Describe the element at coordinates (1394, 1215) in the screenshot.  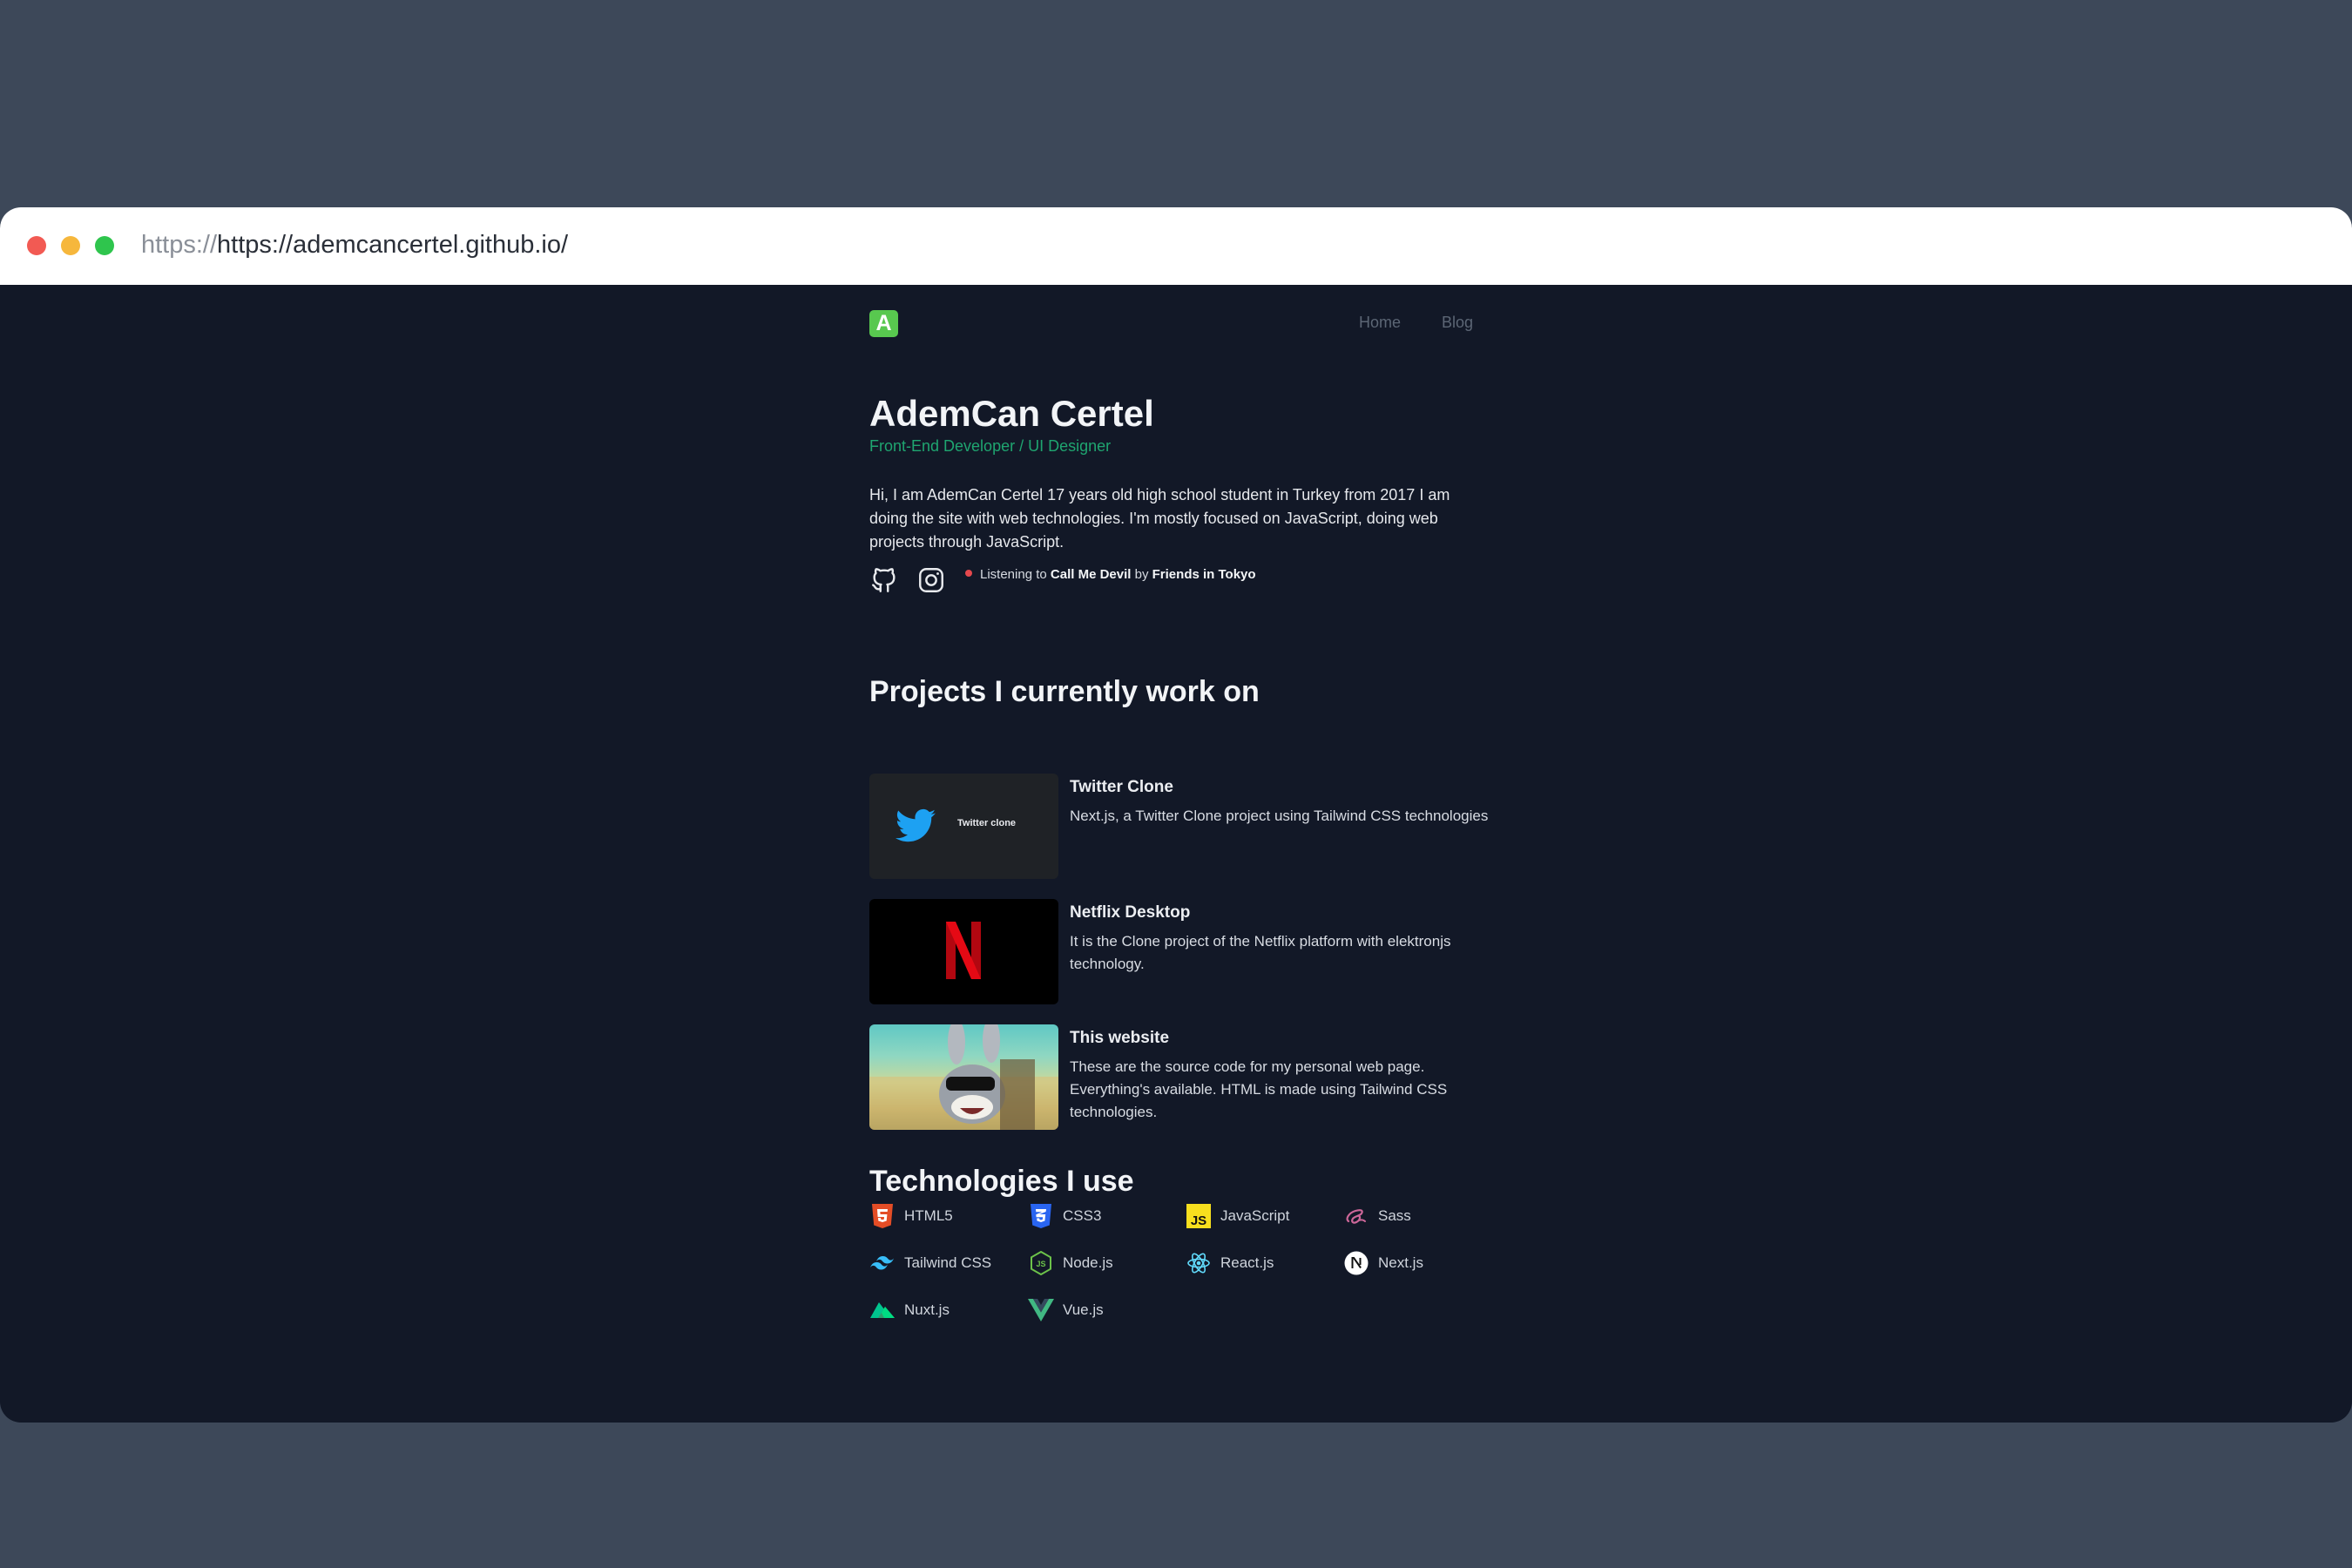
I see `tech-label: Sass` at that location.